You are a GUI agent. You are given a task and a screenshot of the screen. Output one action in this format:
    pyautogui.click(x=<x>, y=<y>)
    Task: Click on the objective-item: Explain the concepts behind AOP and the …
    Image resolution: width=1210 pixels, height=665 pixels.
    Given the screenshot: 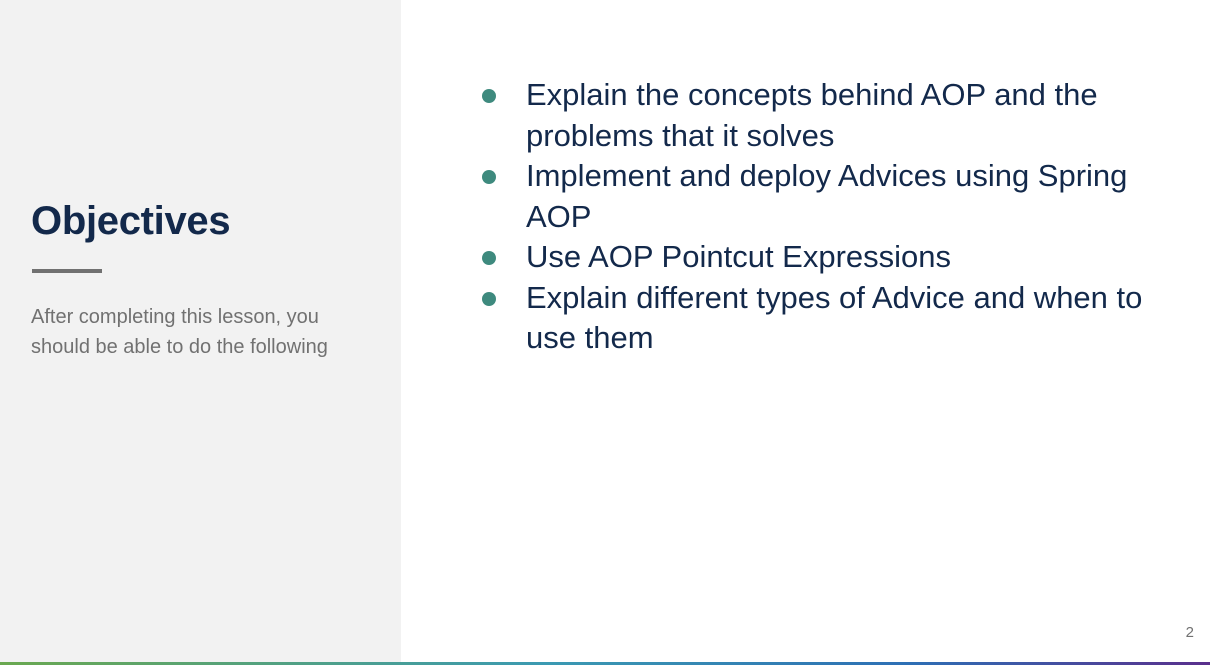 What is the action you would take?
    pyautogui.click(x=828, y=115)
    